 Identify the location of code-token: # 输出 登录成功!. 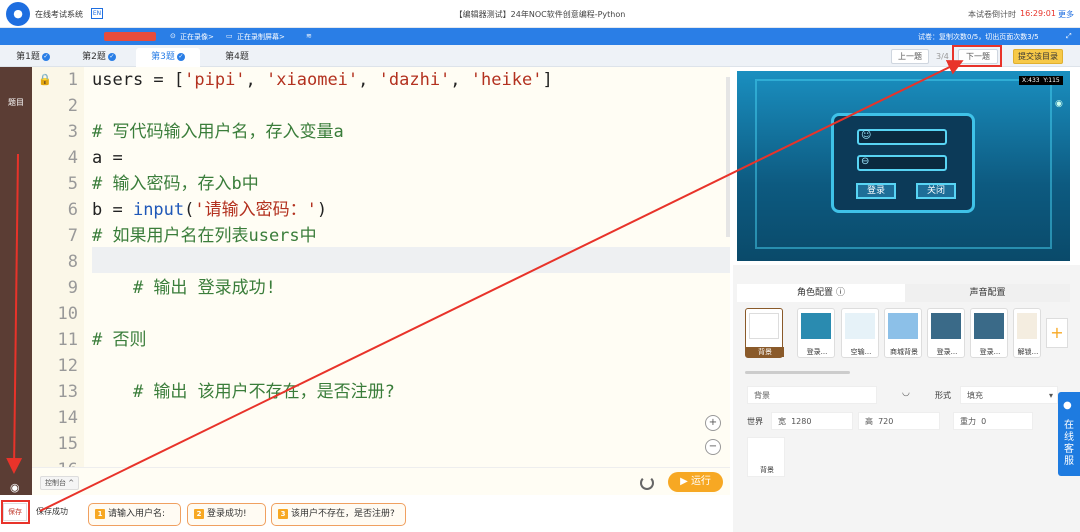
(184, 288).